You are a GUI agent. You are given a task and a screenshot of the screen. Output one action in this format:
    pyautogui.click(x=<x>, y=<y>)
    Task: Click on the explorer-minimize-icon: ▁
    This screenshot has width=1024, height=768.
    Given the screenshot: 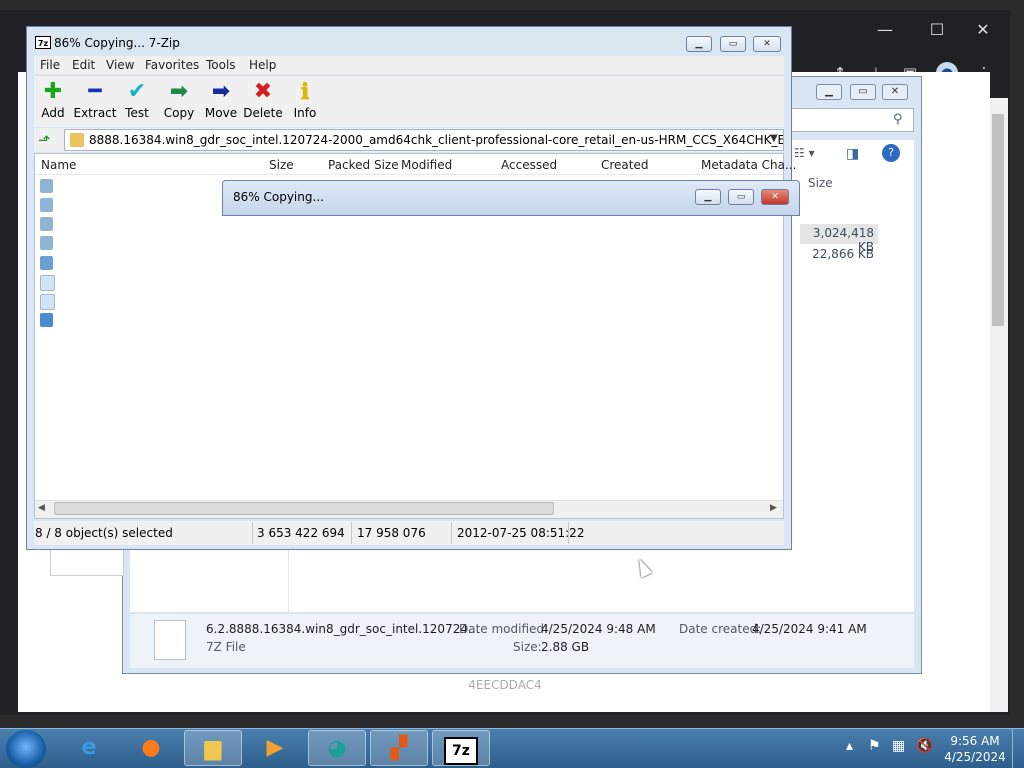 What is the action you would take?
    pyautogui.click(x=829, y=92)
    